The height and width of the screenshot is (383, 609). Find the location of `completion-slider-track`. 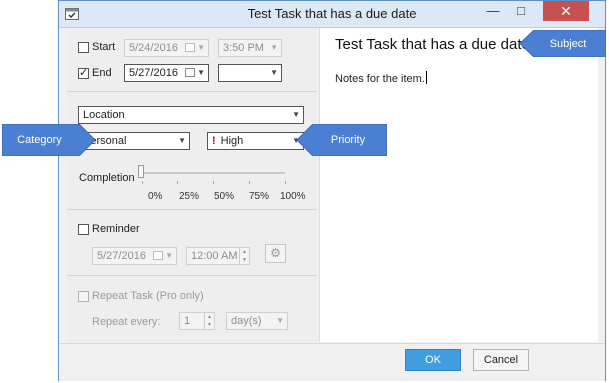

completion-slider-track is located at coordinates (213, 173).